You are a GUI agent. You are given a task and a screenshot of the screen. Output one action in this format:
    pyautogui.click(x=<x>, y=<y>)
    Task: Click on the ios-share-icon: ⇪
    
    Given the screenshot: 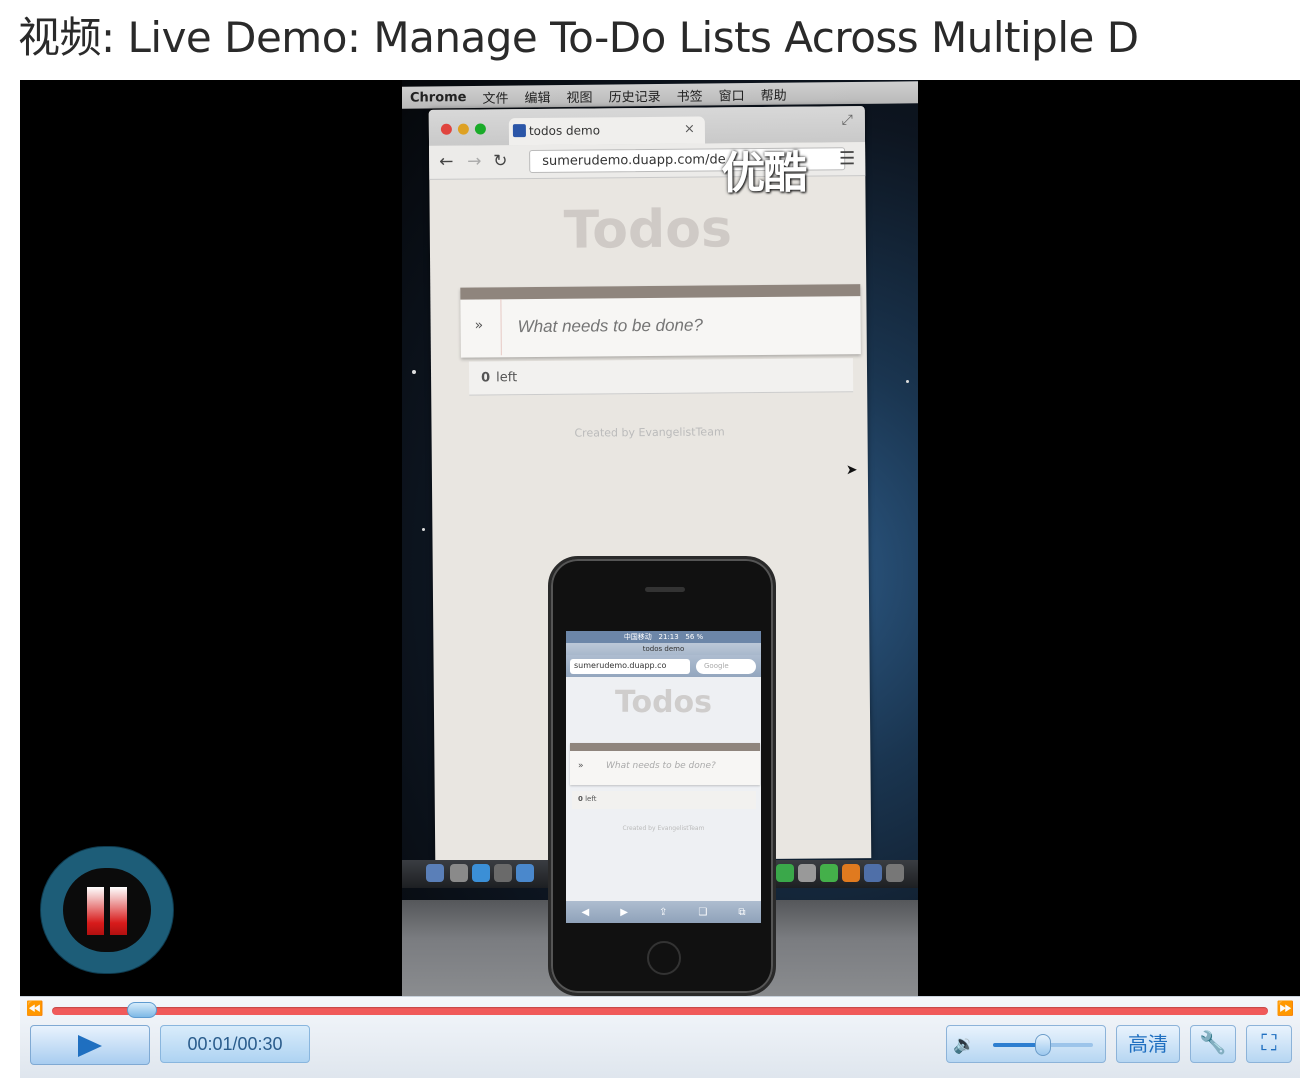 What is the action you would take?
    pyautogui.click(x=663, y=912)
    